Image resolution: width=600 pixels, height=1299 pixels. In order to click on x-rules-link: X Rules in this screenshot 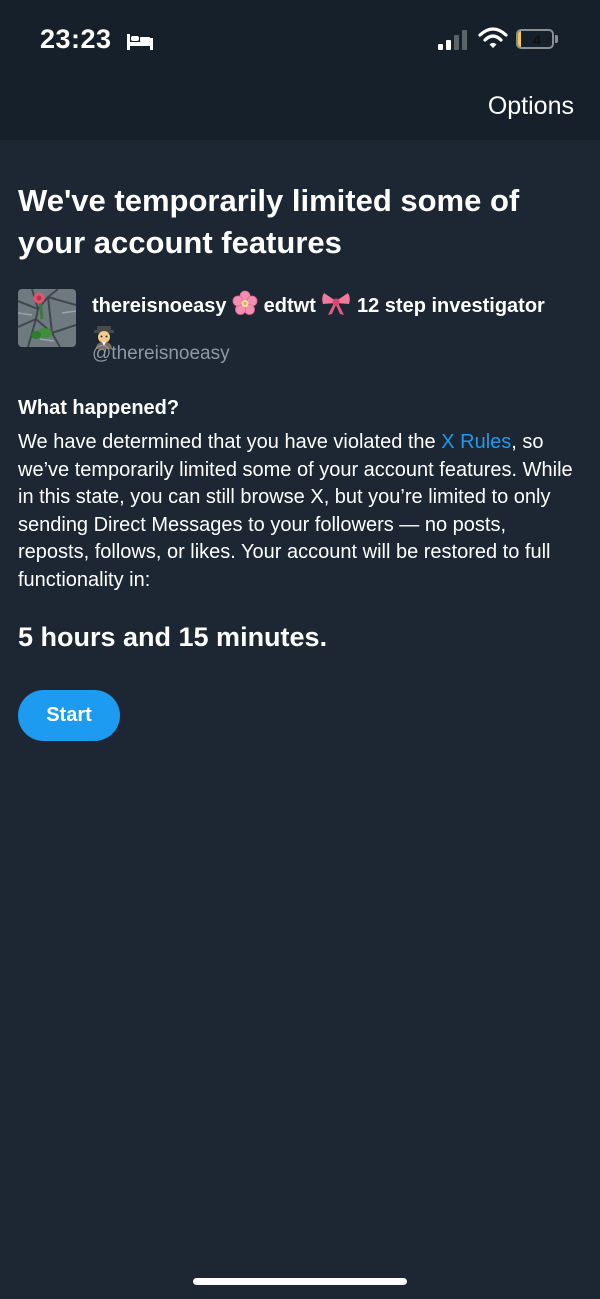, I will do `click(476, 442)`.